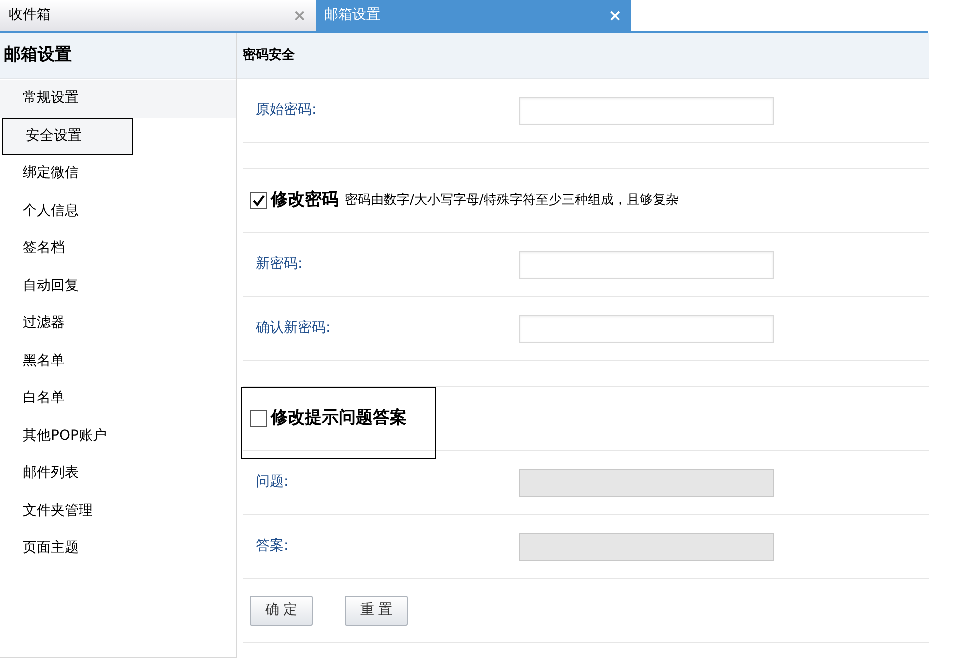  Describe the element at coordinates (293, 328) in the screenshot. I see `field-label: 确认新密码:` at that location.